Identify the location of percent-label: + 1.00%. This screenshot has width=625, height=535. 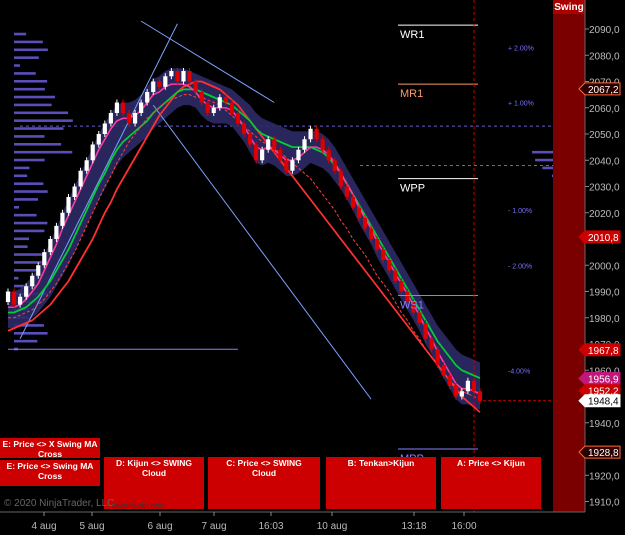
(521, 104).